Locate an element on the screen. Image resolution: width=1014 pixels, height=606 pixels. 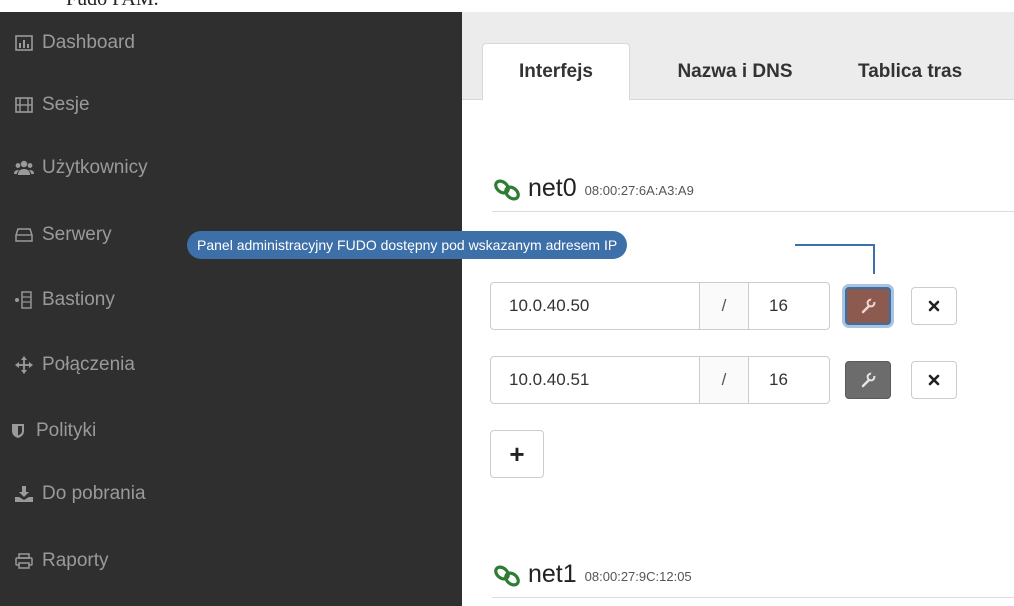
sidebar-item-bastiony: Bastiony is located at coordinates (231, 300).